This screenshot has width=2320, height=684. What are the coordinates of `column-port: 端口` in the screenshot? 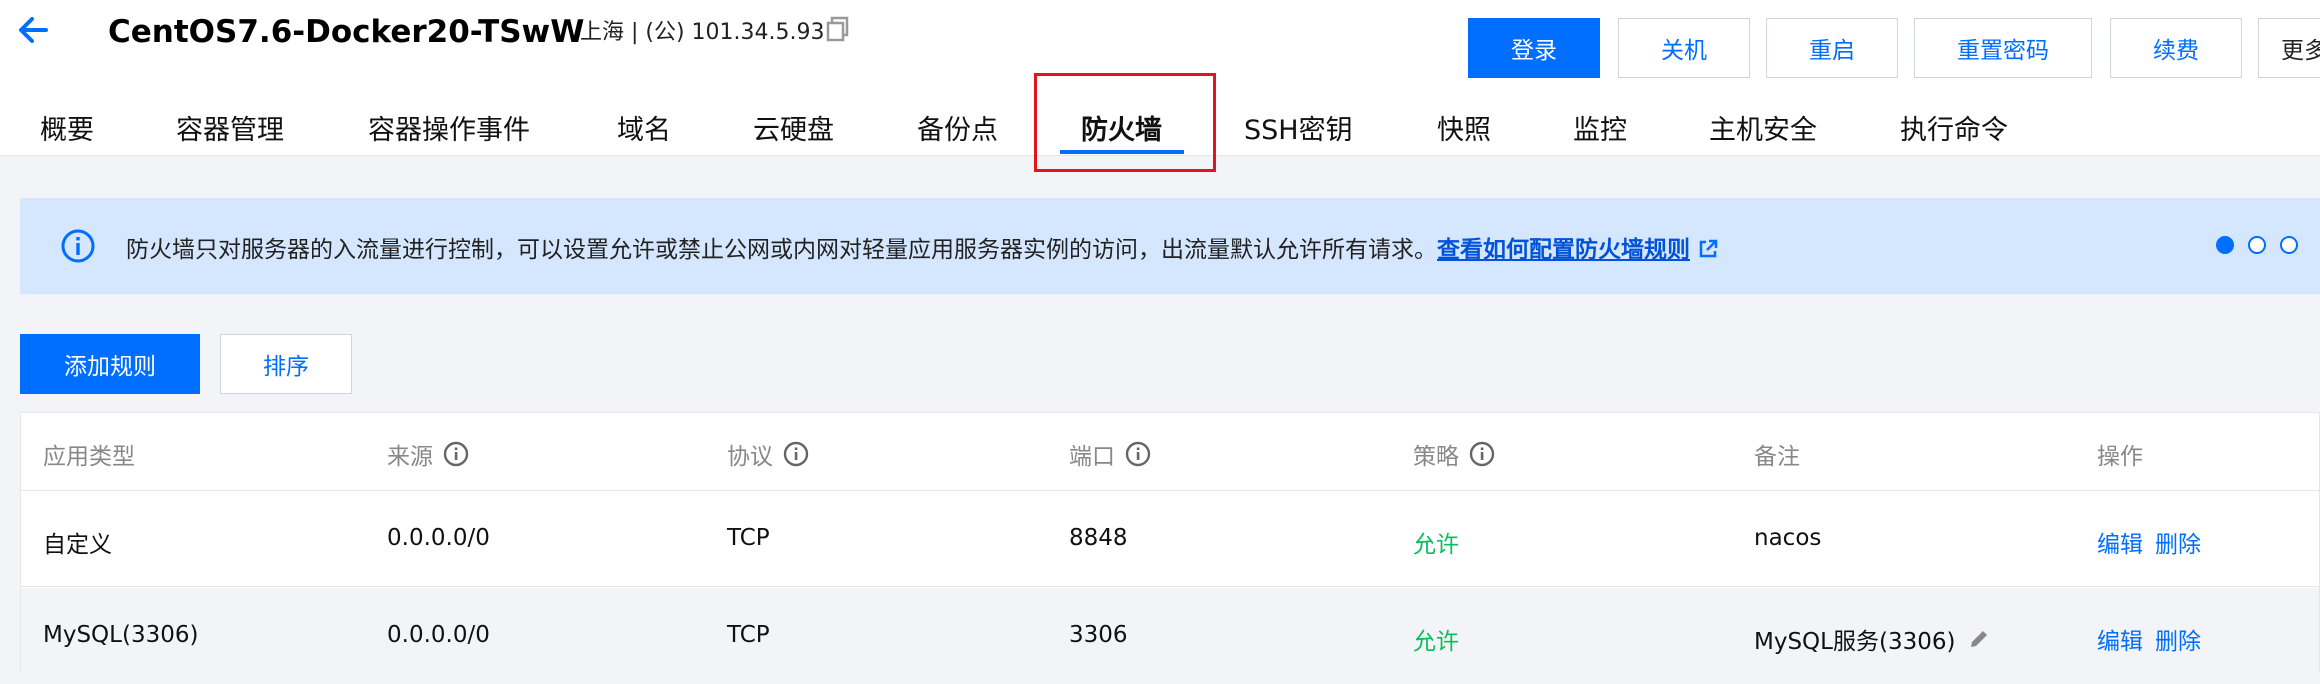 It's located at (1110, 454).